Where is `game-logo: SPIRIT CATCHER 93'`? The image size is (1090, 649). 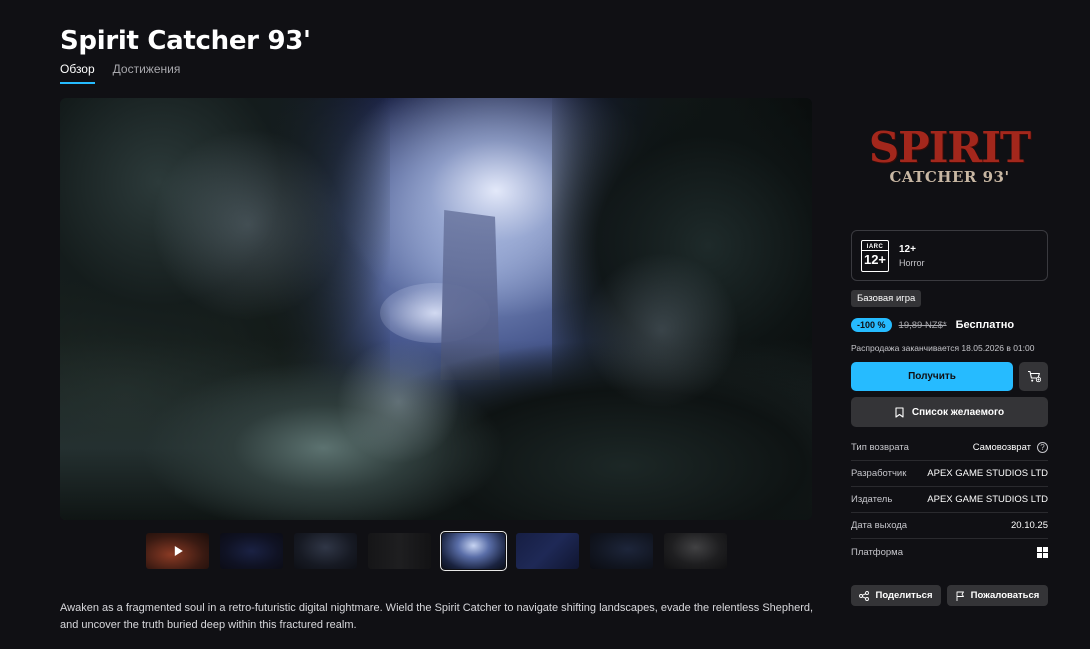 game-logo: SPIRIT CATCHER 93' is located at coordinates (949, 158).